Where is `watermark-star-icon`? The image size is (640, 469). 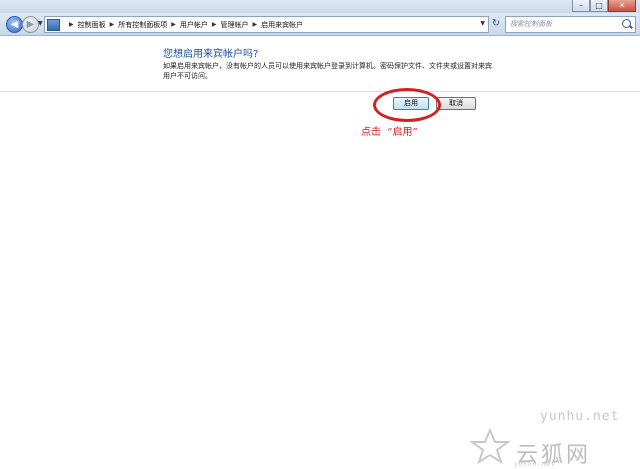 watermark-star-icon is located at coordinates (490, 446).